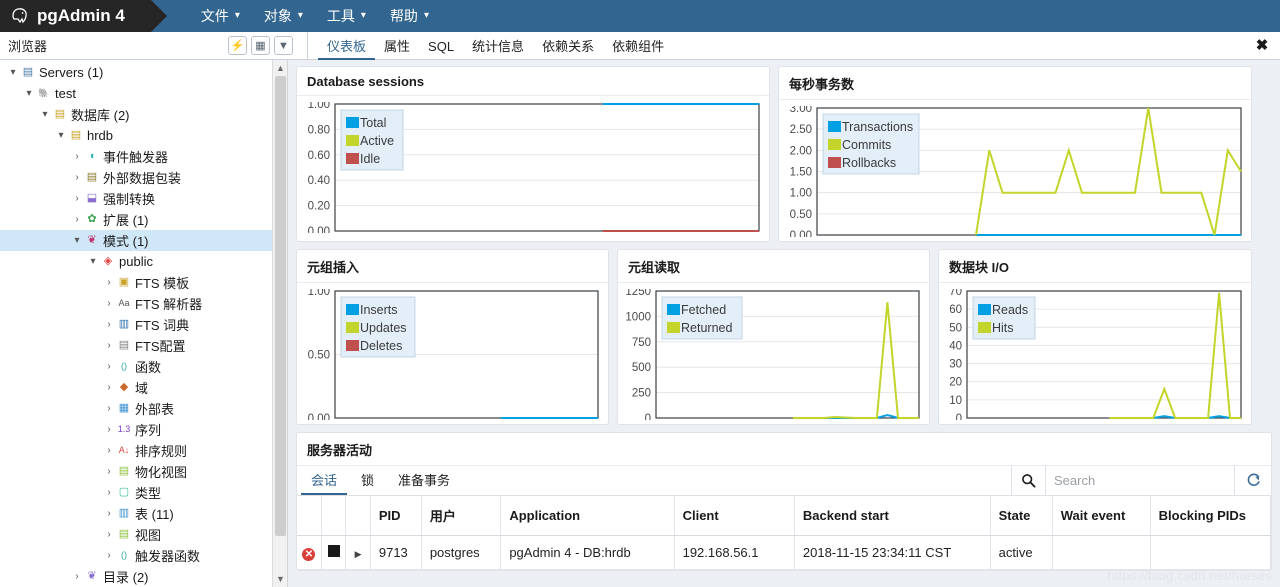 The image size is (1280, 587). I want to click on cancel-query-icon: ✕, so click(309, 554).